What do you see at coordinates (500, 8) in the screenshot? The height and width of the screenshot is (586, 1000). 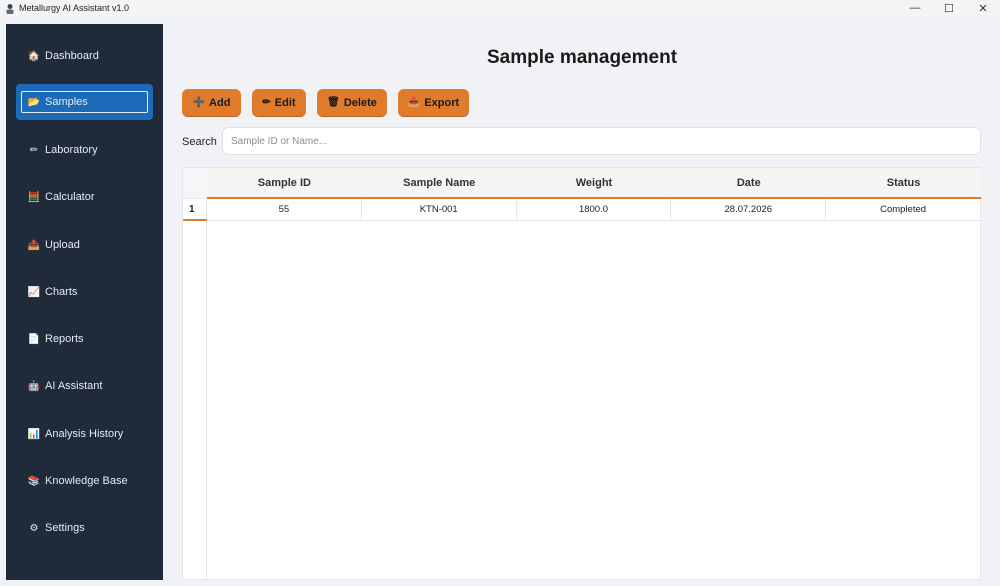 I see `window-titlebar: Metallurgy AI Assistant v1.0 — ☐ ✕` at bounding box center [500, 8].